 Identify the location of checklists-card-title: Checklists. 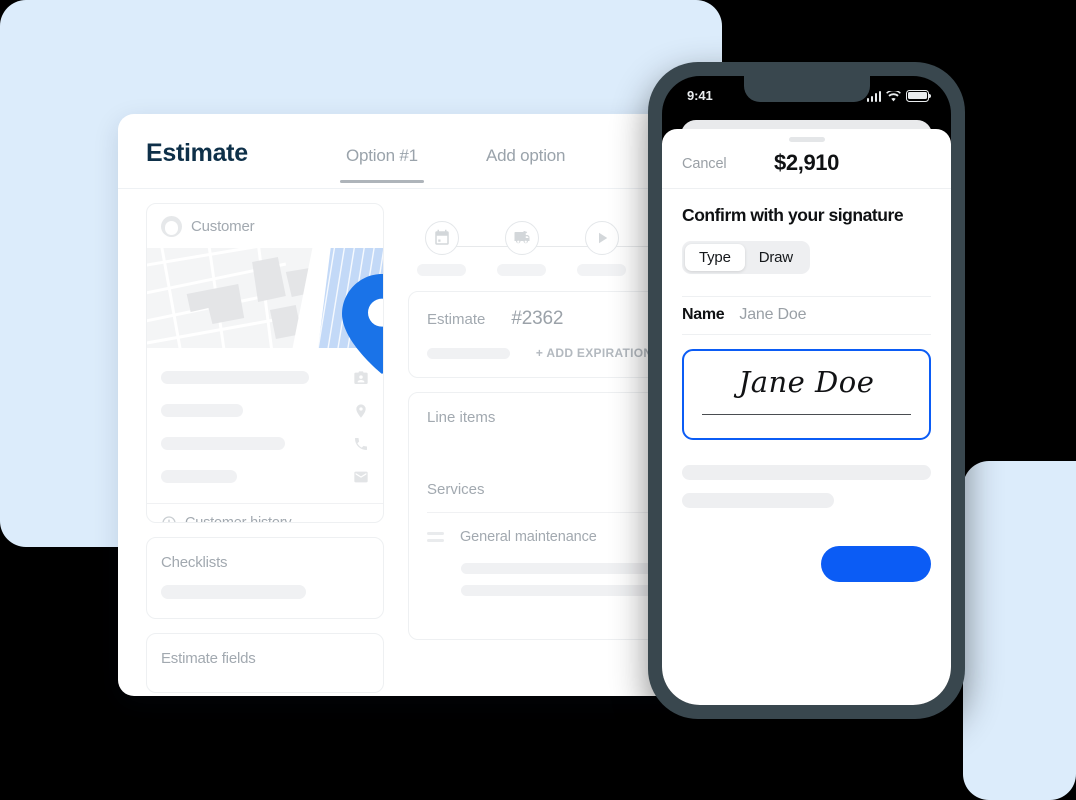
(194, 562).